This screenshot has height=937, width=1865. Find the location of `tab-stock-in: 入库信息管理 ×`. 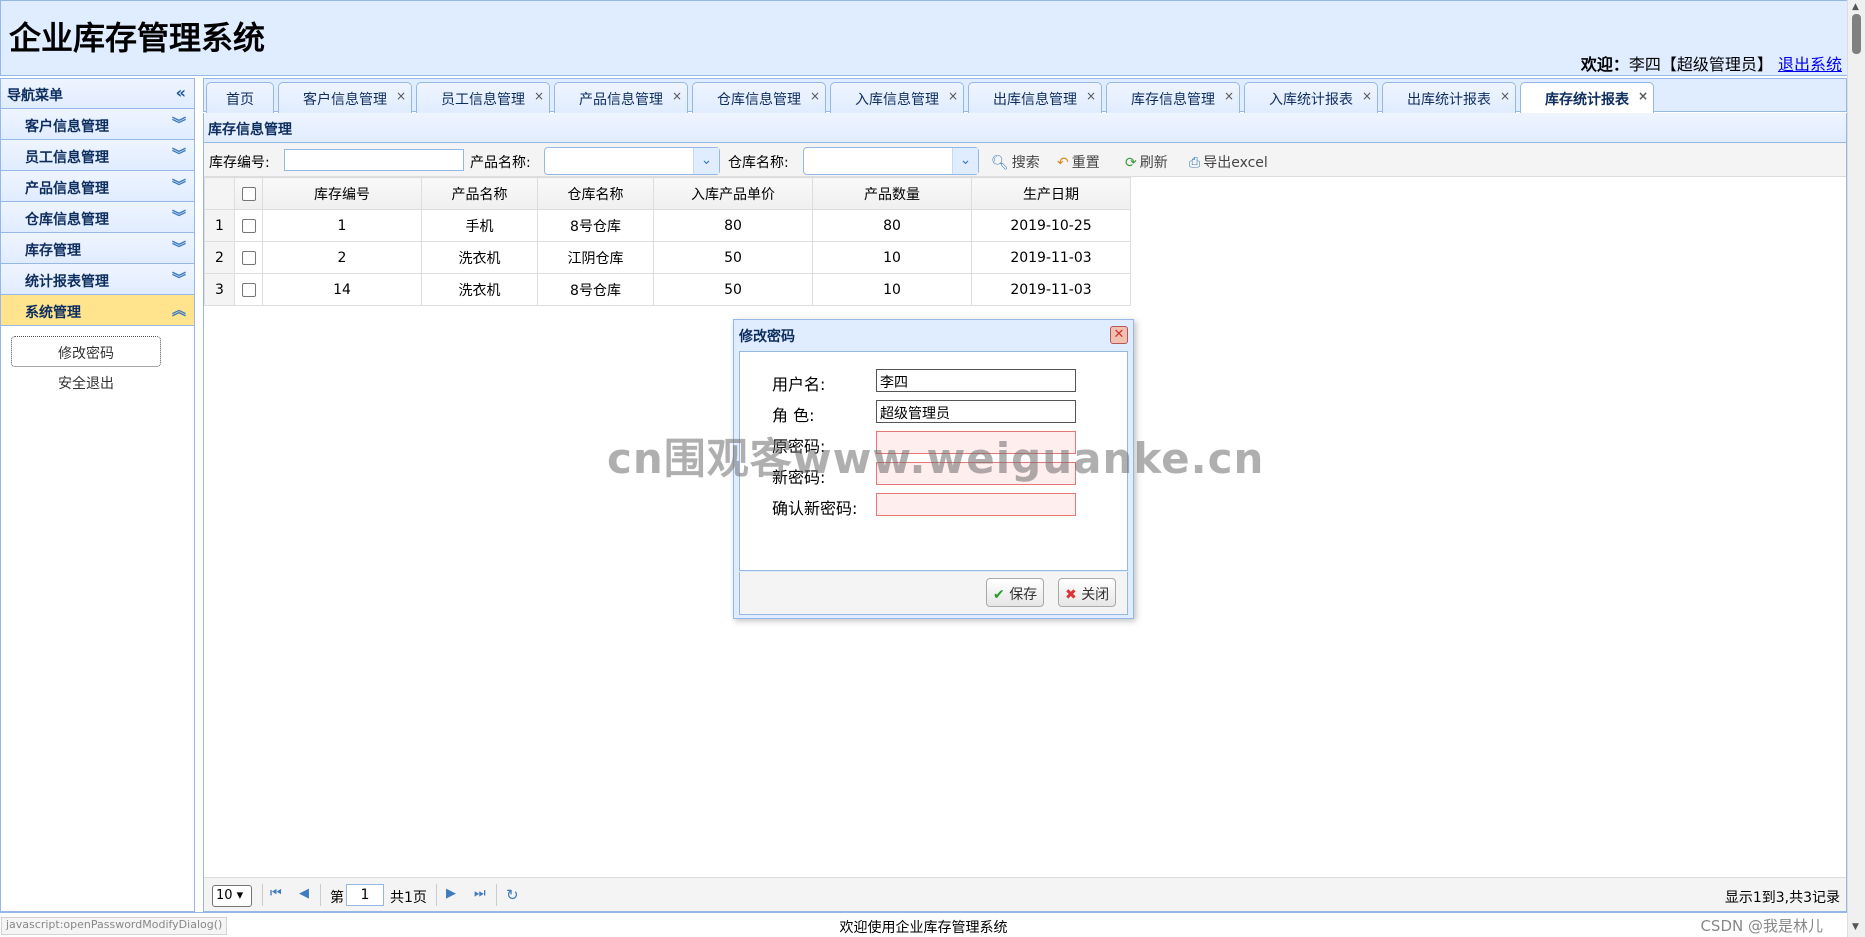

tab-stock-in: 入库信息管理 × is located at coordinates (897, 97).